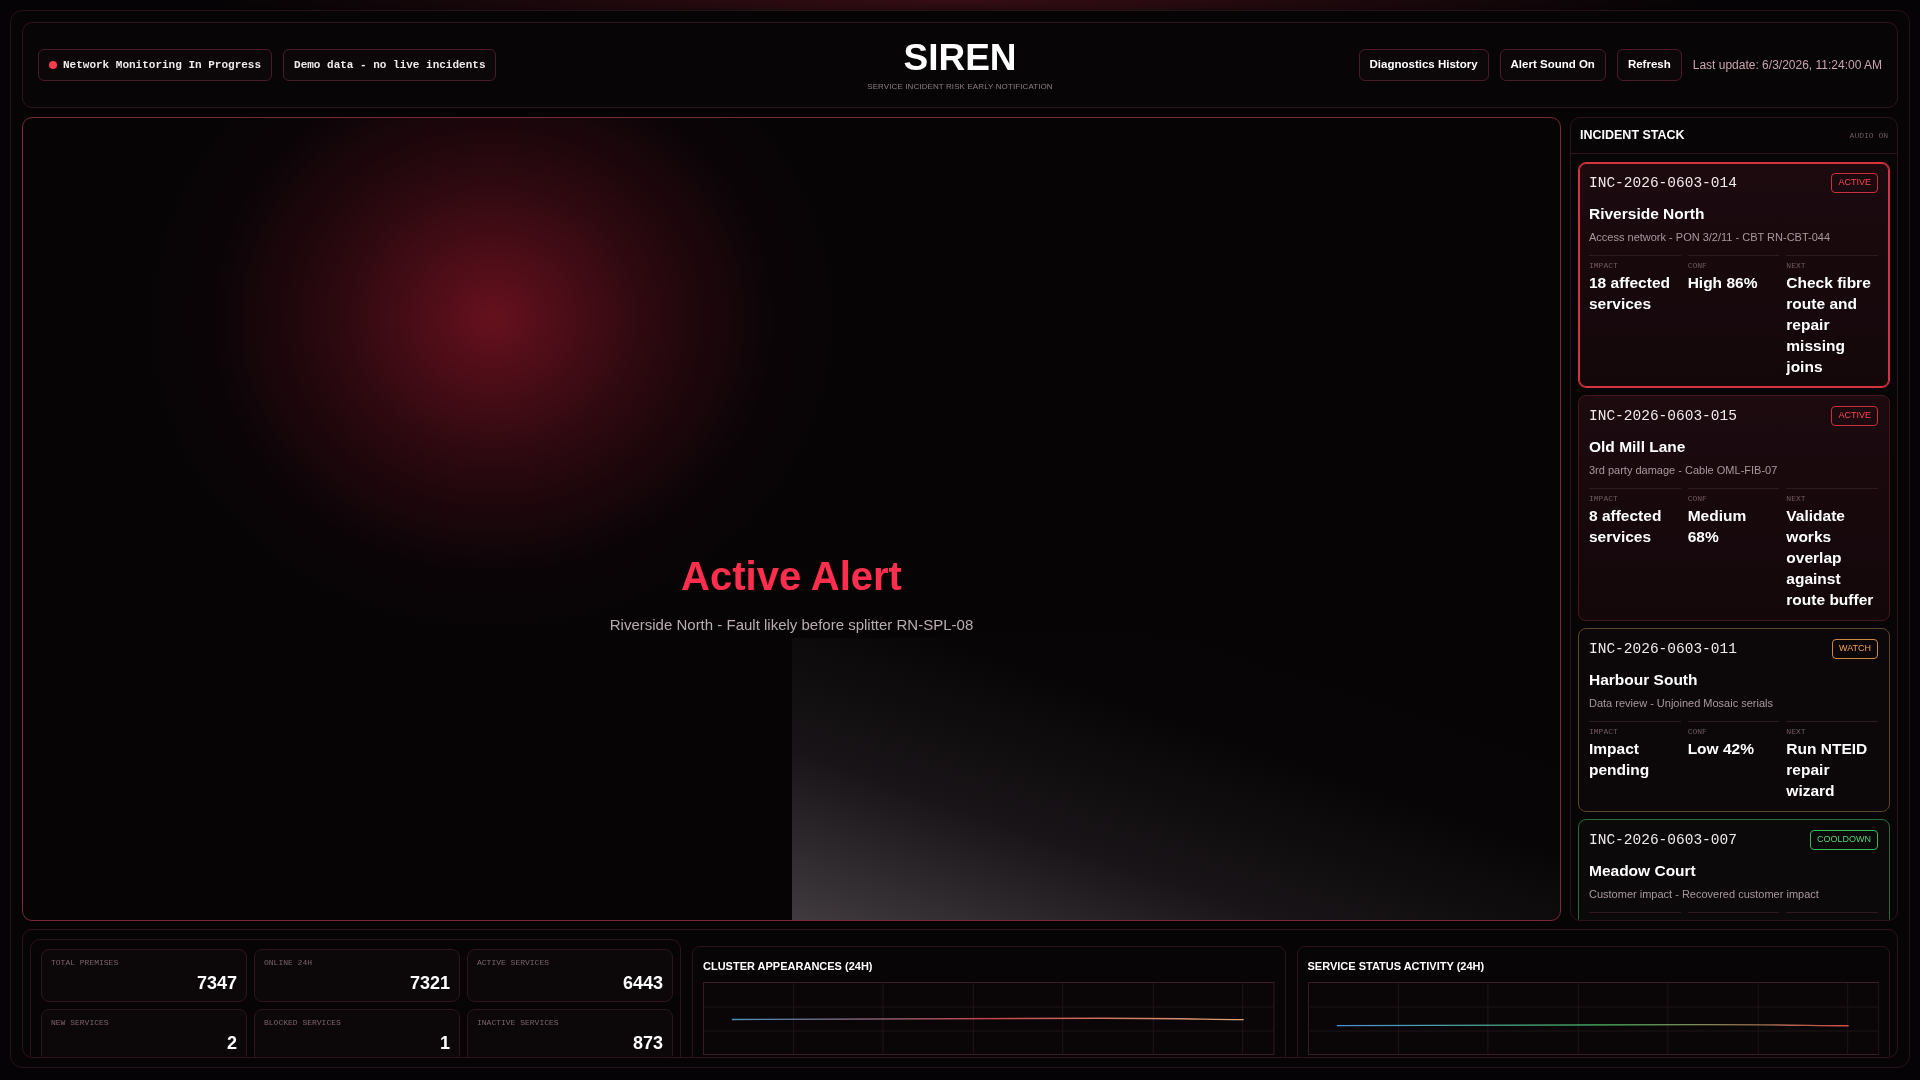 Image resolution: width=1920 pixels, height=1080 pixels. I want to click on metric-value: Impact pending, so click(1620, 759).